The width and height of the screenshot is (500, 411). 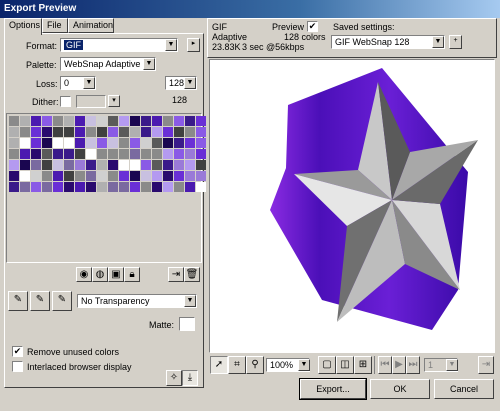 What do you see at coordinates (40, 301) in the screenshot?
I see `eyedropper-add-icon: ✎` at bounding box center [40, 301].